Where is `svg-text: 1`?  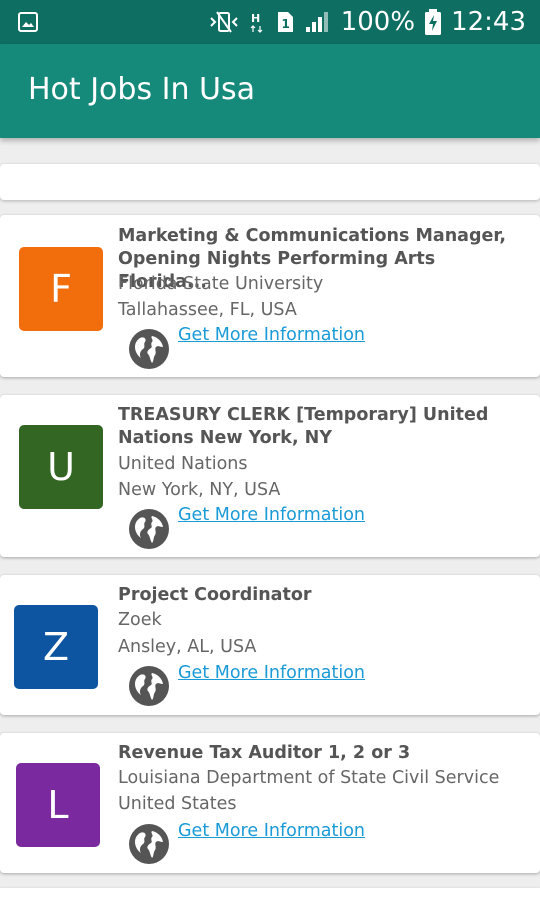
svg-text: 1 is located at coordinates (285, 24).